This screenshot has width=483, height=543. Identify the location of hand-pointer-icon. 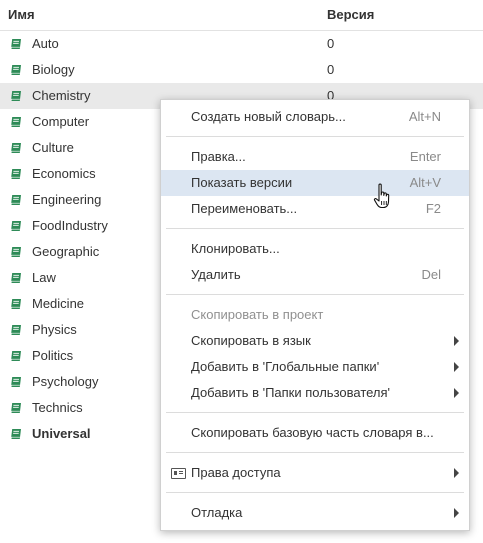
(381, 196).